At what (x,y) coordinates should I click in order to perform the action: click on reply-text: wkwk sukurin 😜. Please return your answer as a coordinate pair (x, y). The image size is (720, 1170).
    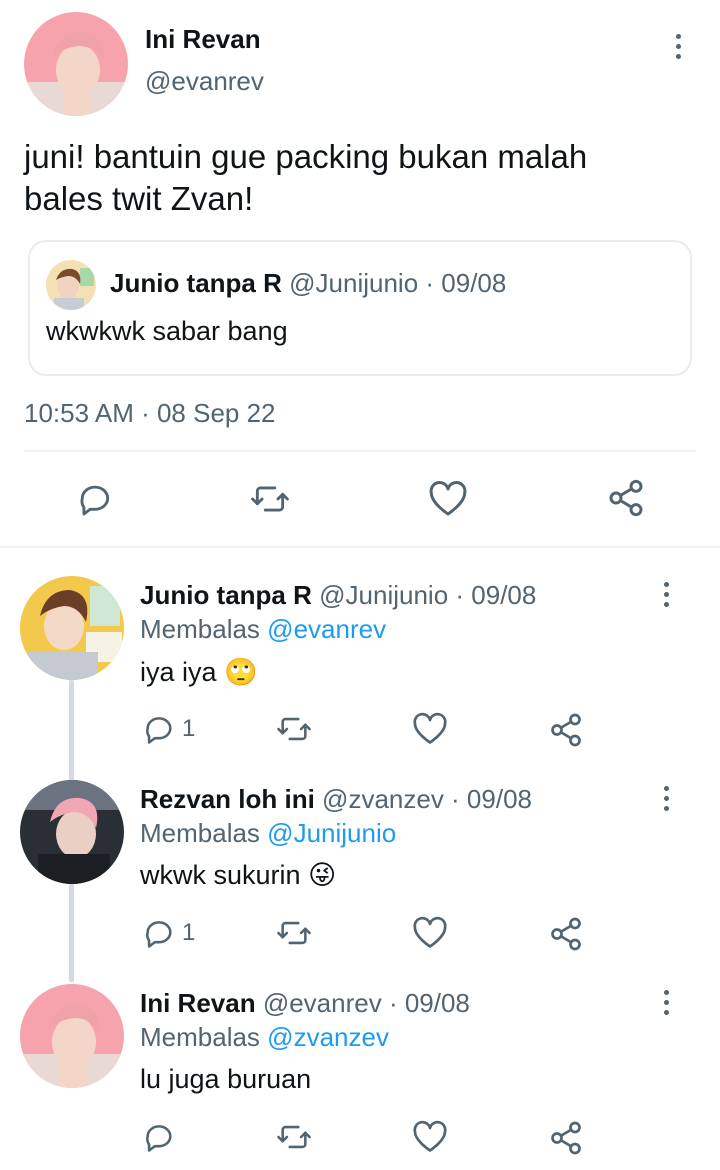
    Looking at the image, I should click on (238, 875).